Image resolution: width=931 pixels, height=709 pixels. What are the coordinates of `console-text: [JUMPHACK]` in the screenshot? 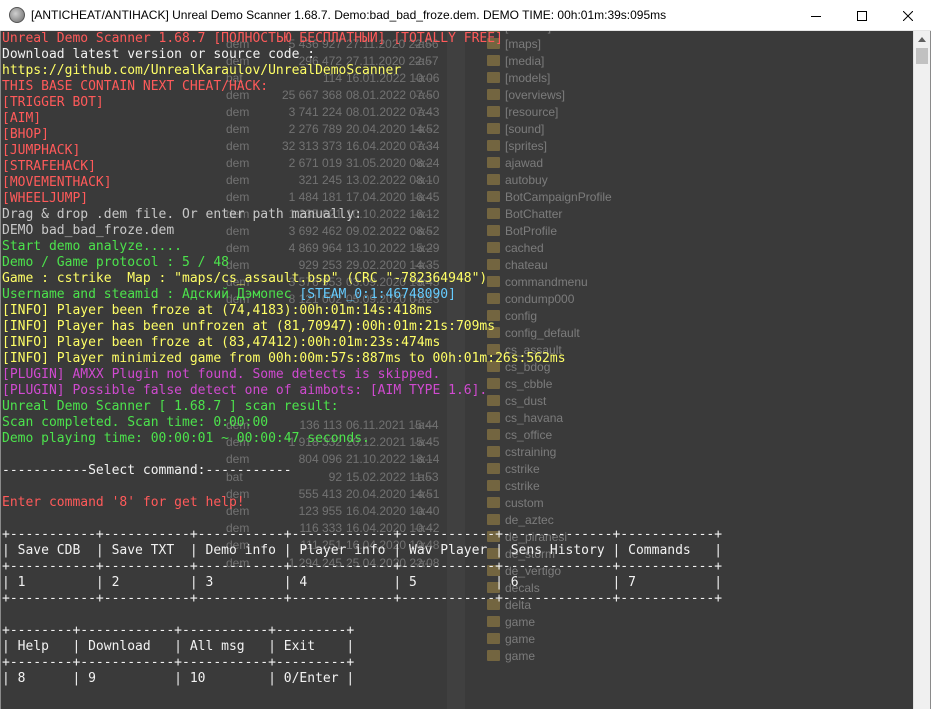 It's located at (41, 150).